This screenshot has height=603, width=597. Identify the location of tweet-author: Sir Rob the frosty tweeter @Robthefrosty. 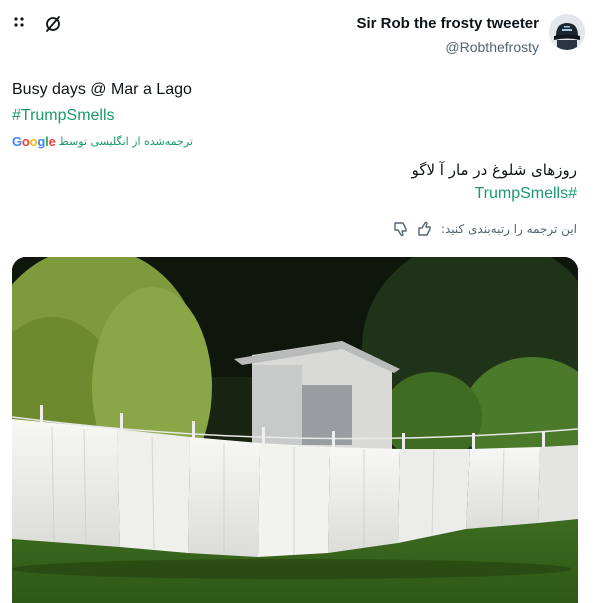
(470, 35).